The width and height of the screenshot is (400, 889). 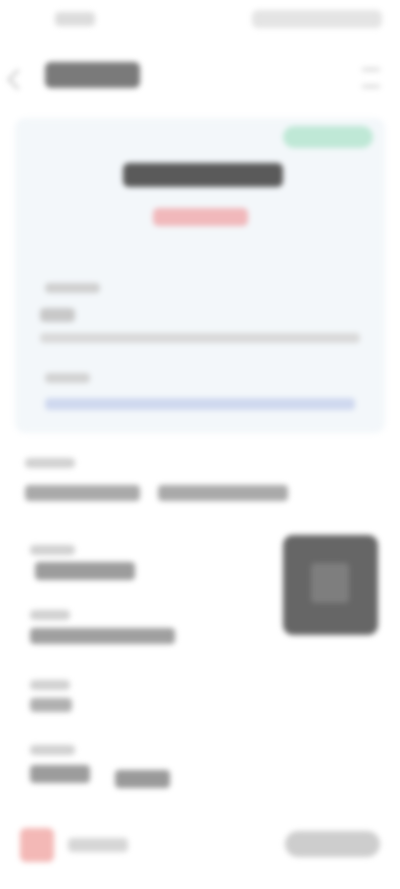 What do you see at coordinates (332, 844) in the screenshot?
I see `bottom-action-button` at bounding box center [332, 844].